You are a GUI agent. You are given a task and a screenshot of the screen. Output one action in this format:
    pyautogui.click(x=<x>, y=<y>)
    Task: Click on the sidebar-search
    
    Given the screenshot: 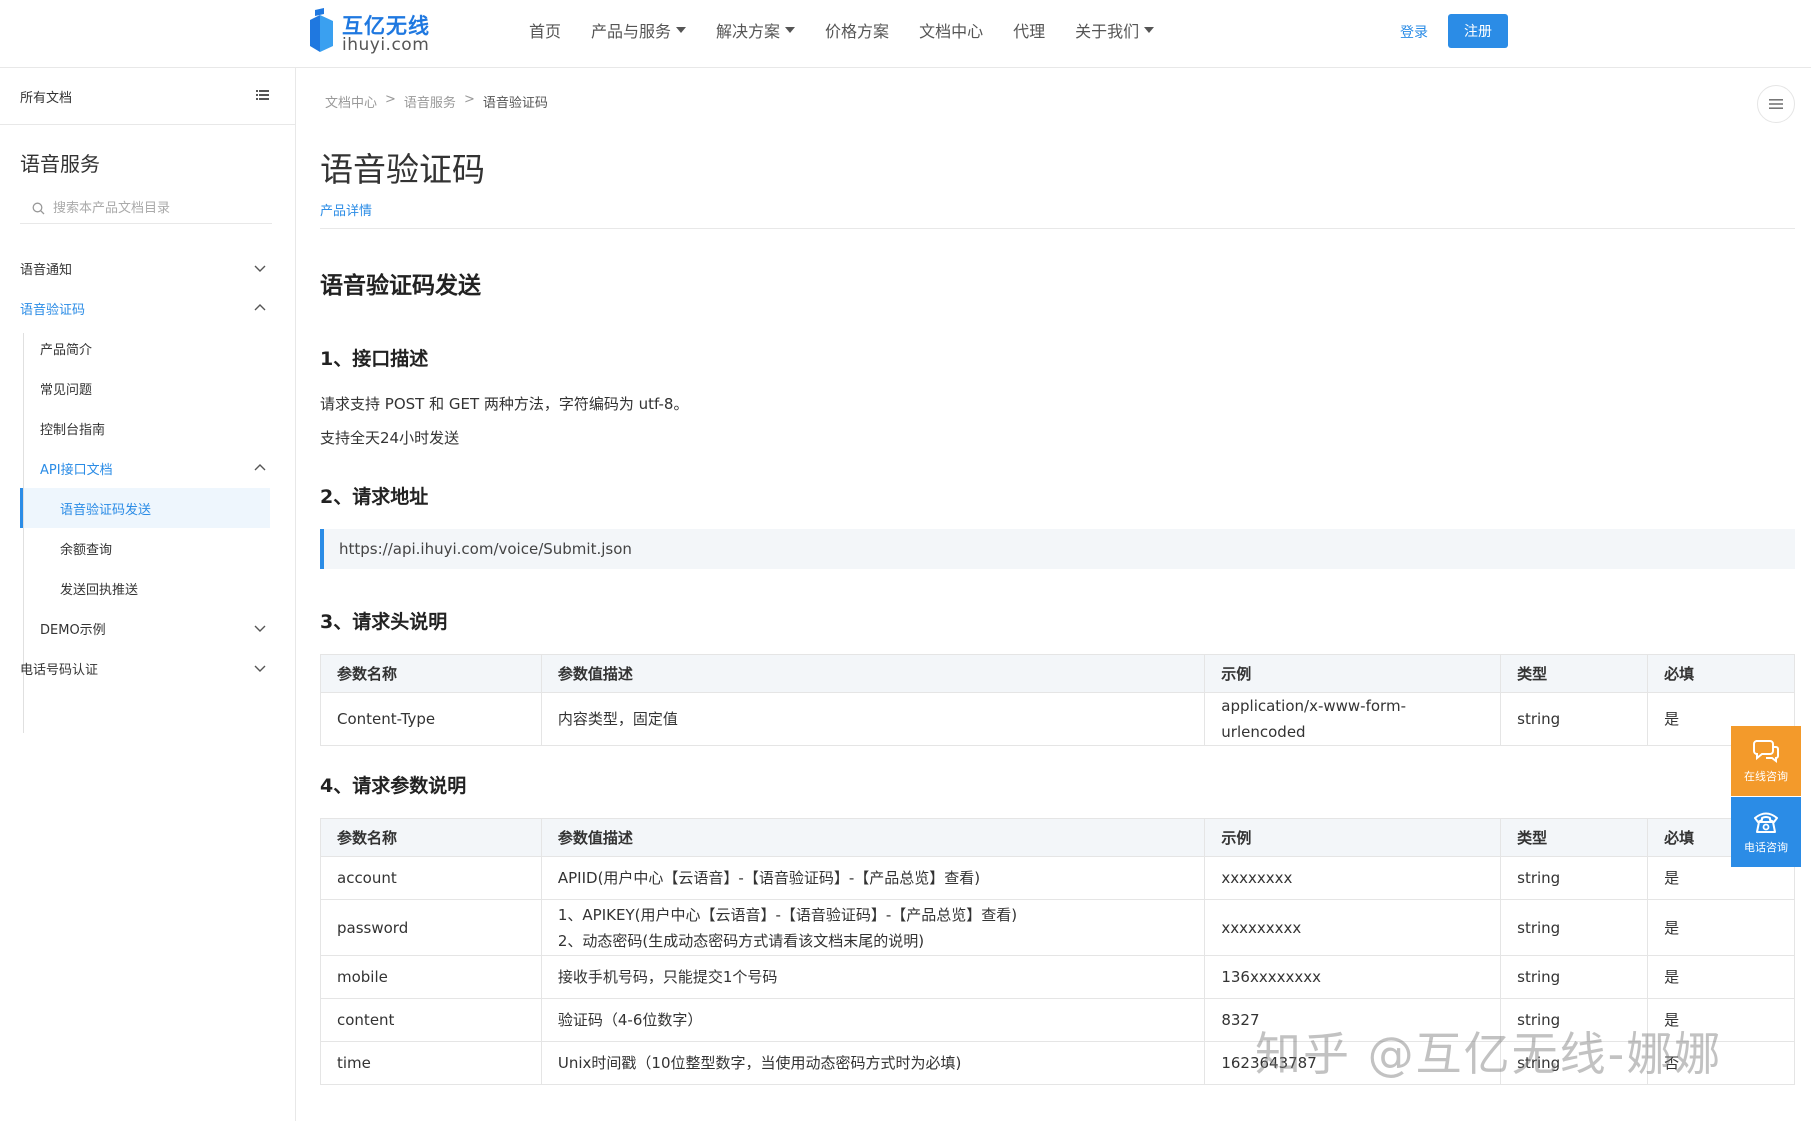 What is the action you would take?
    pyautogui.click(x=146, y=209)
    